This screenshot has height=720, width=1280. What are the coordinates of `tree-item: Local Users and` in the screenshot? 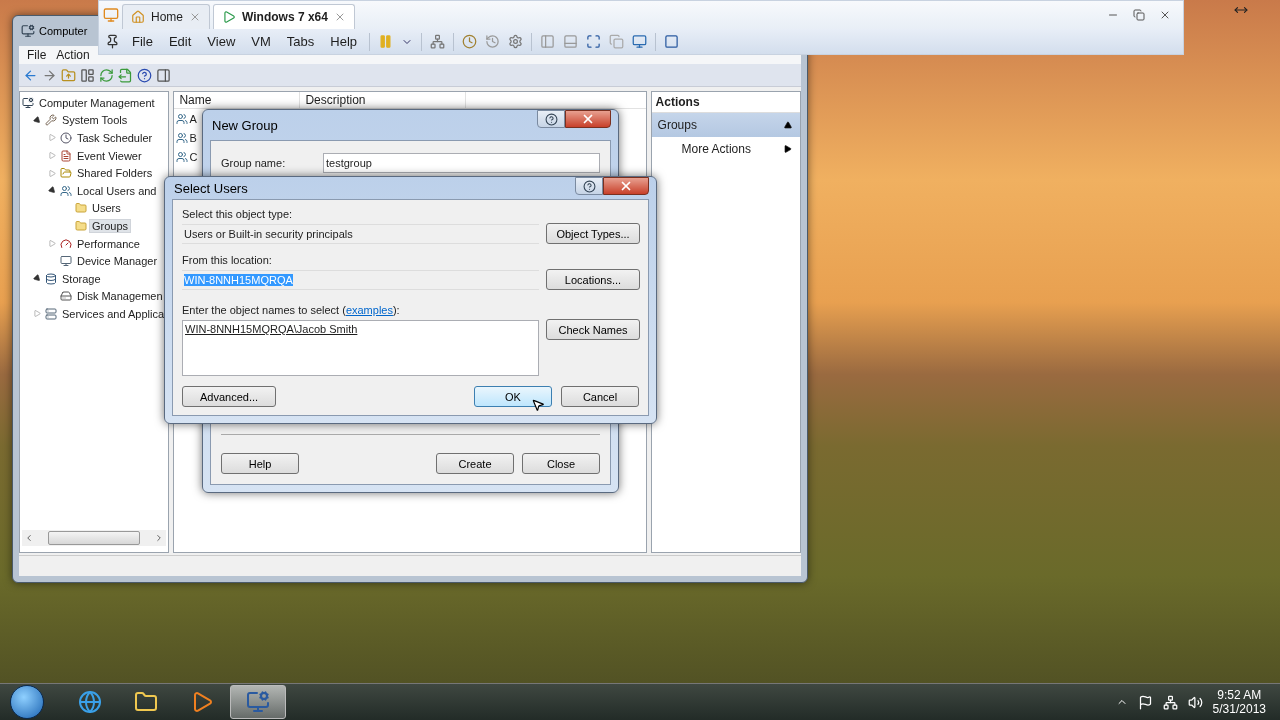 It's located at (117, 190).